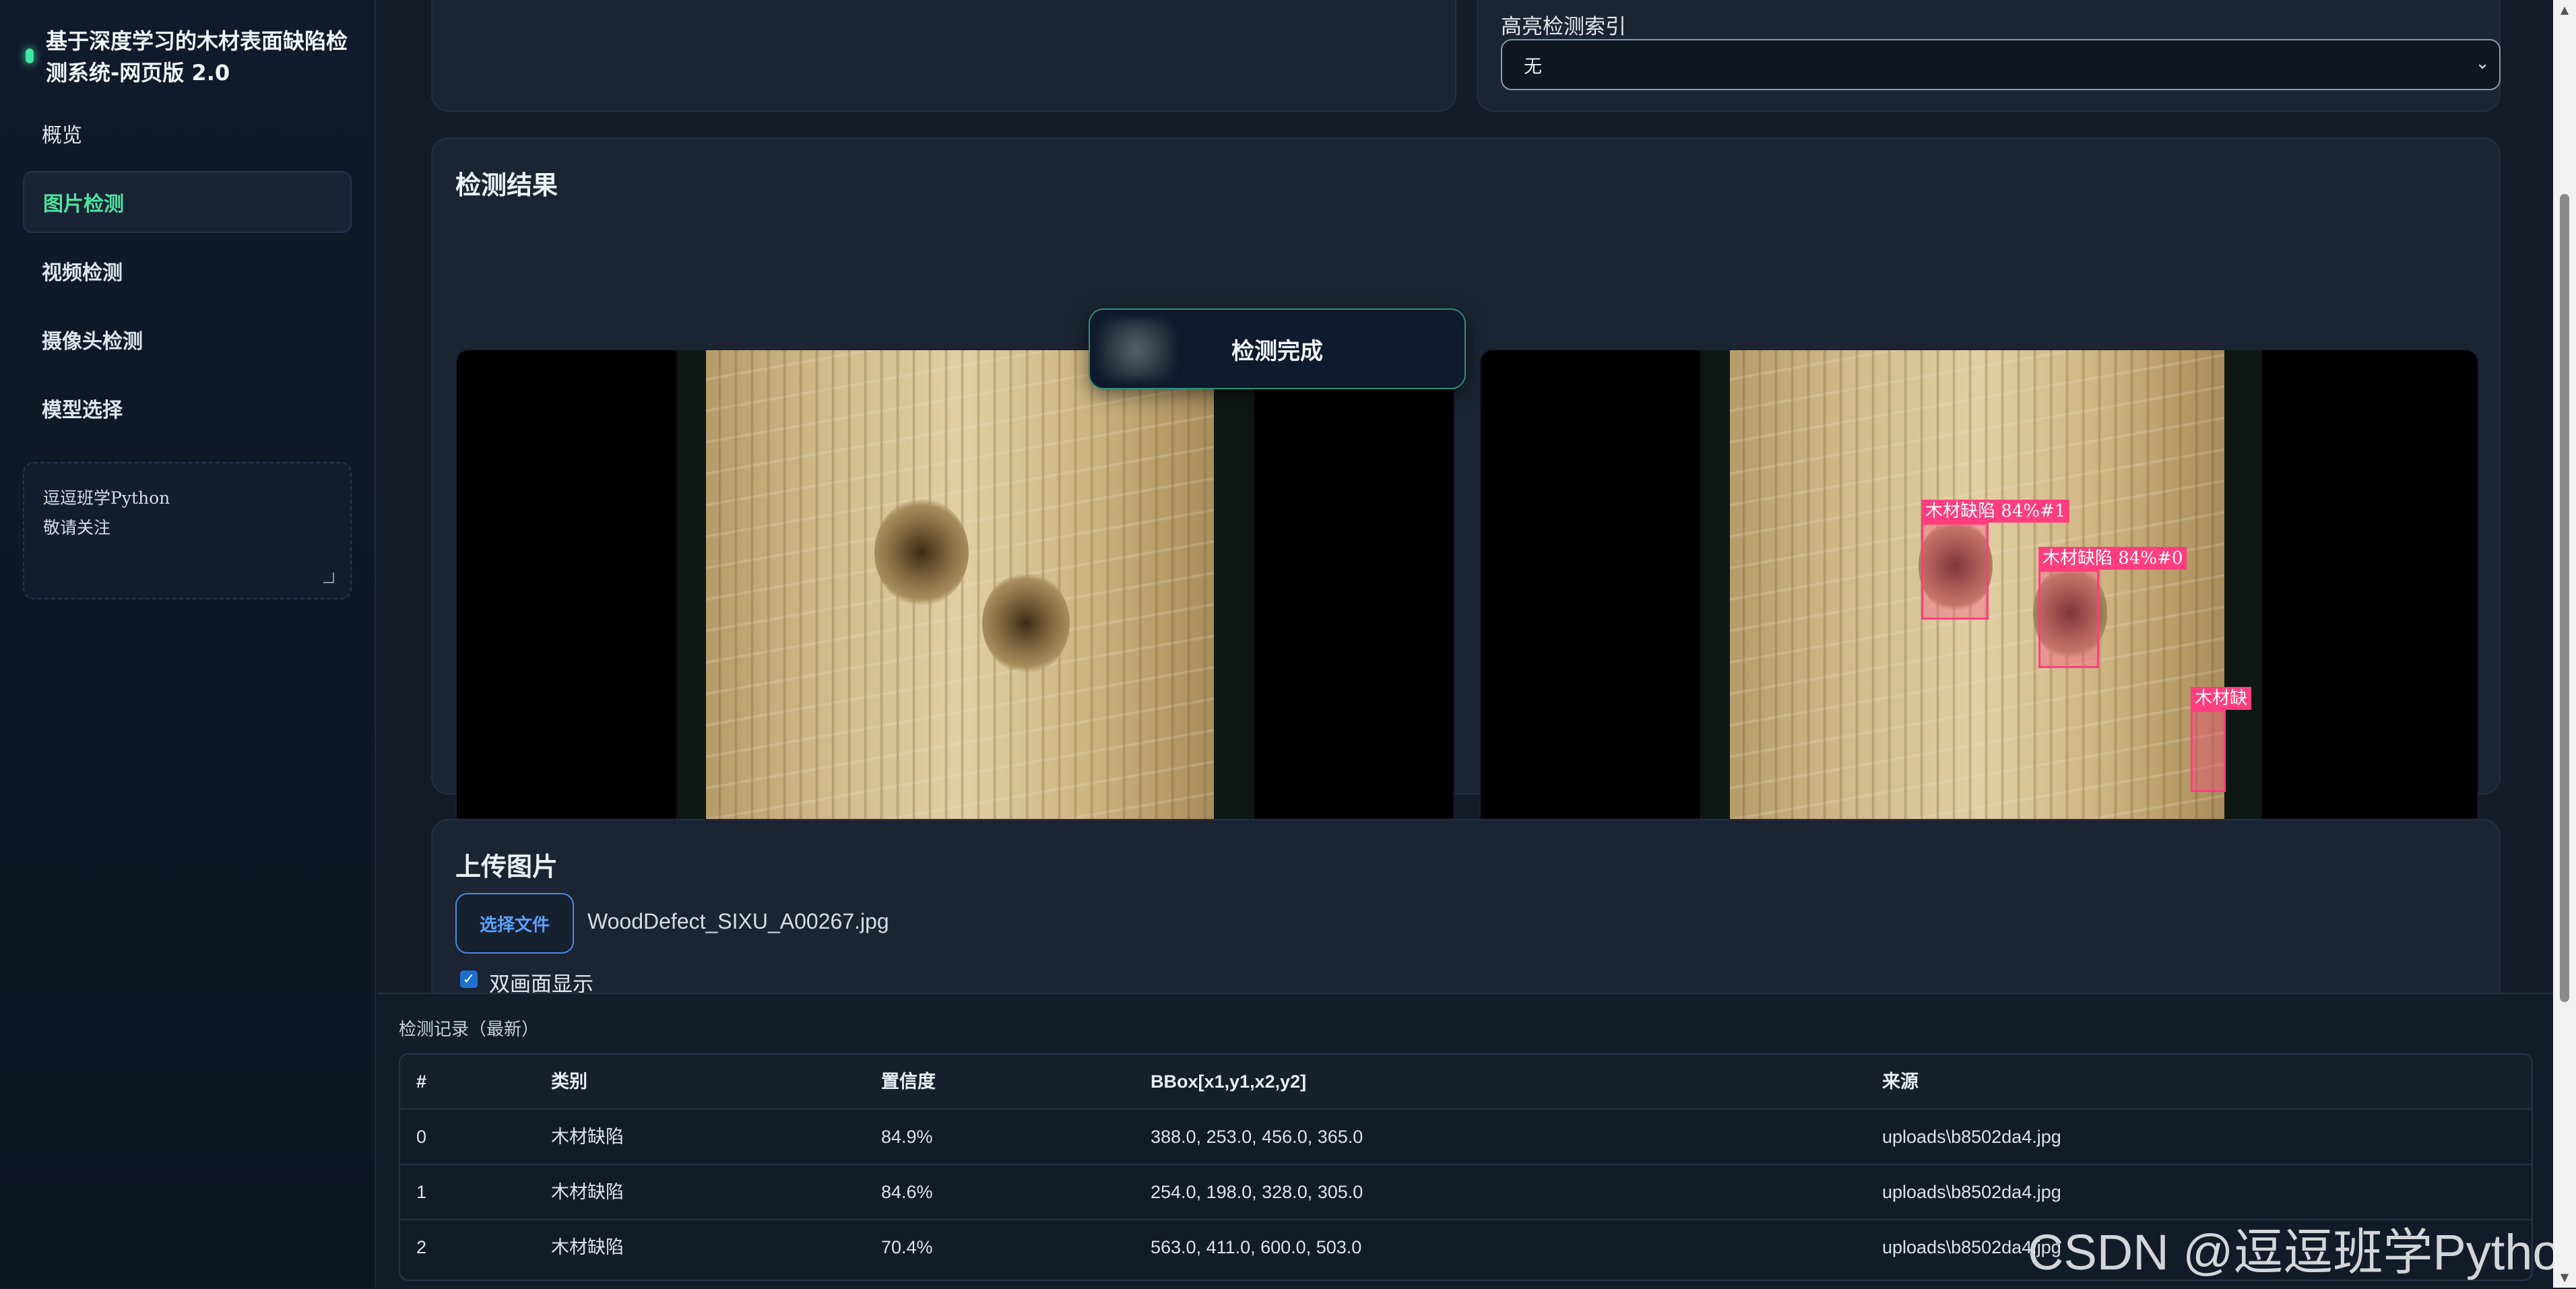  Describe the element at coordinates (197, 57) in the screenshot. I see `app-title: 基于深度学习的木材表面缺陷检测系统-网页版 2.0` at that location.